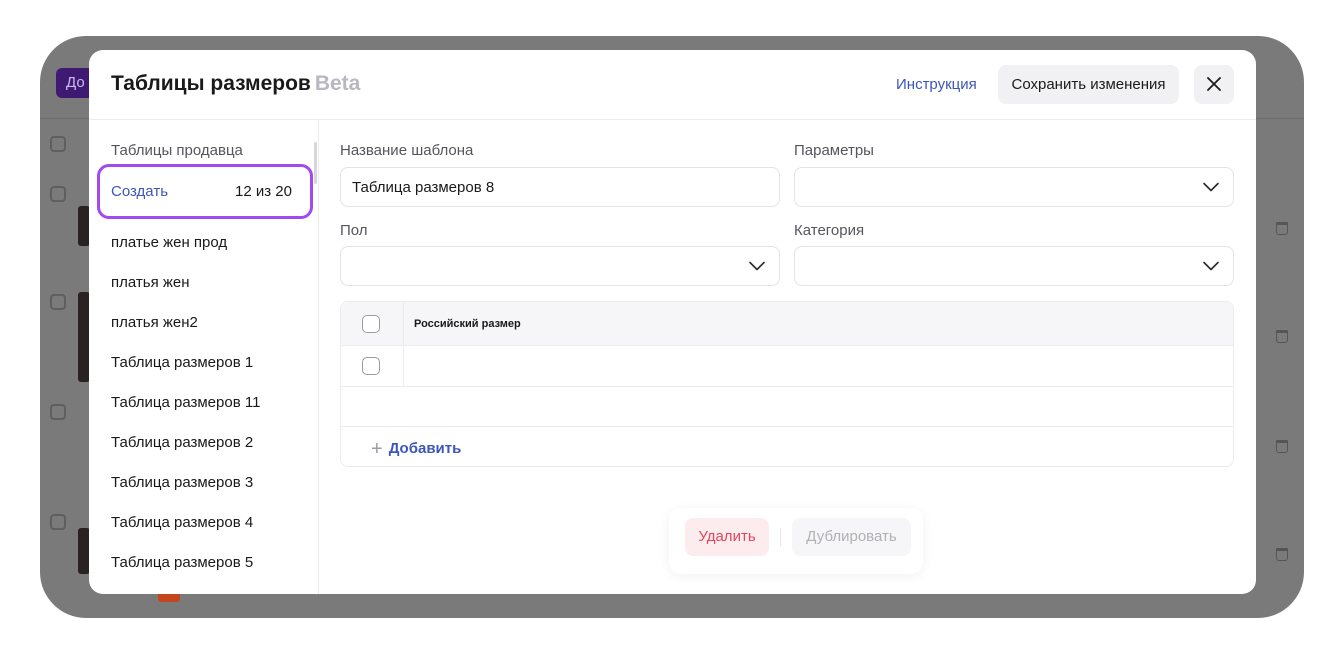 This screenshot has height=654, width=1344. What do you see at coordinates (560, 266) in the screenshot?
I see `gender-select` at bounding box center [560, 266].